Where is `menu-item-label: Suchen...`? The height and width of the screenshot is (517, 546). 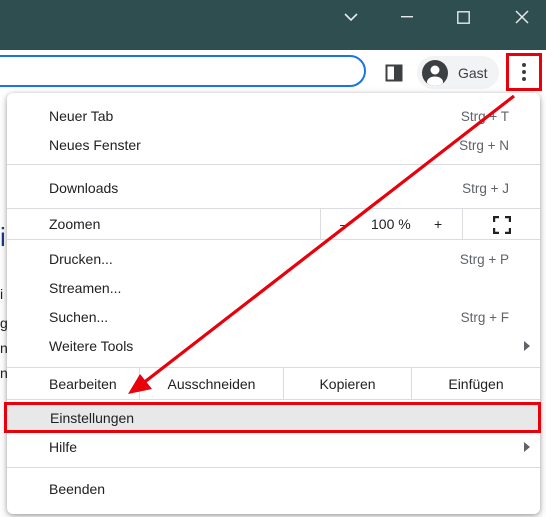
menu-item-label: Suchen... is located at coordinates (79, 317).